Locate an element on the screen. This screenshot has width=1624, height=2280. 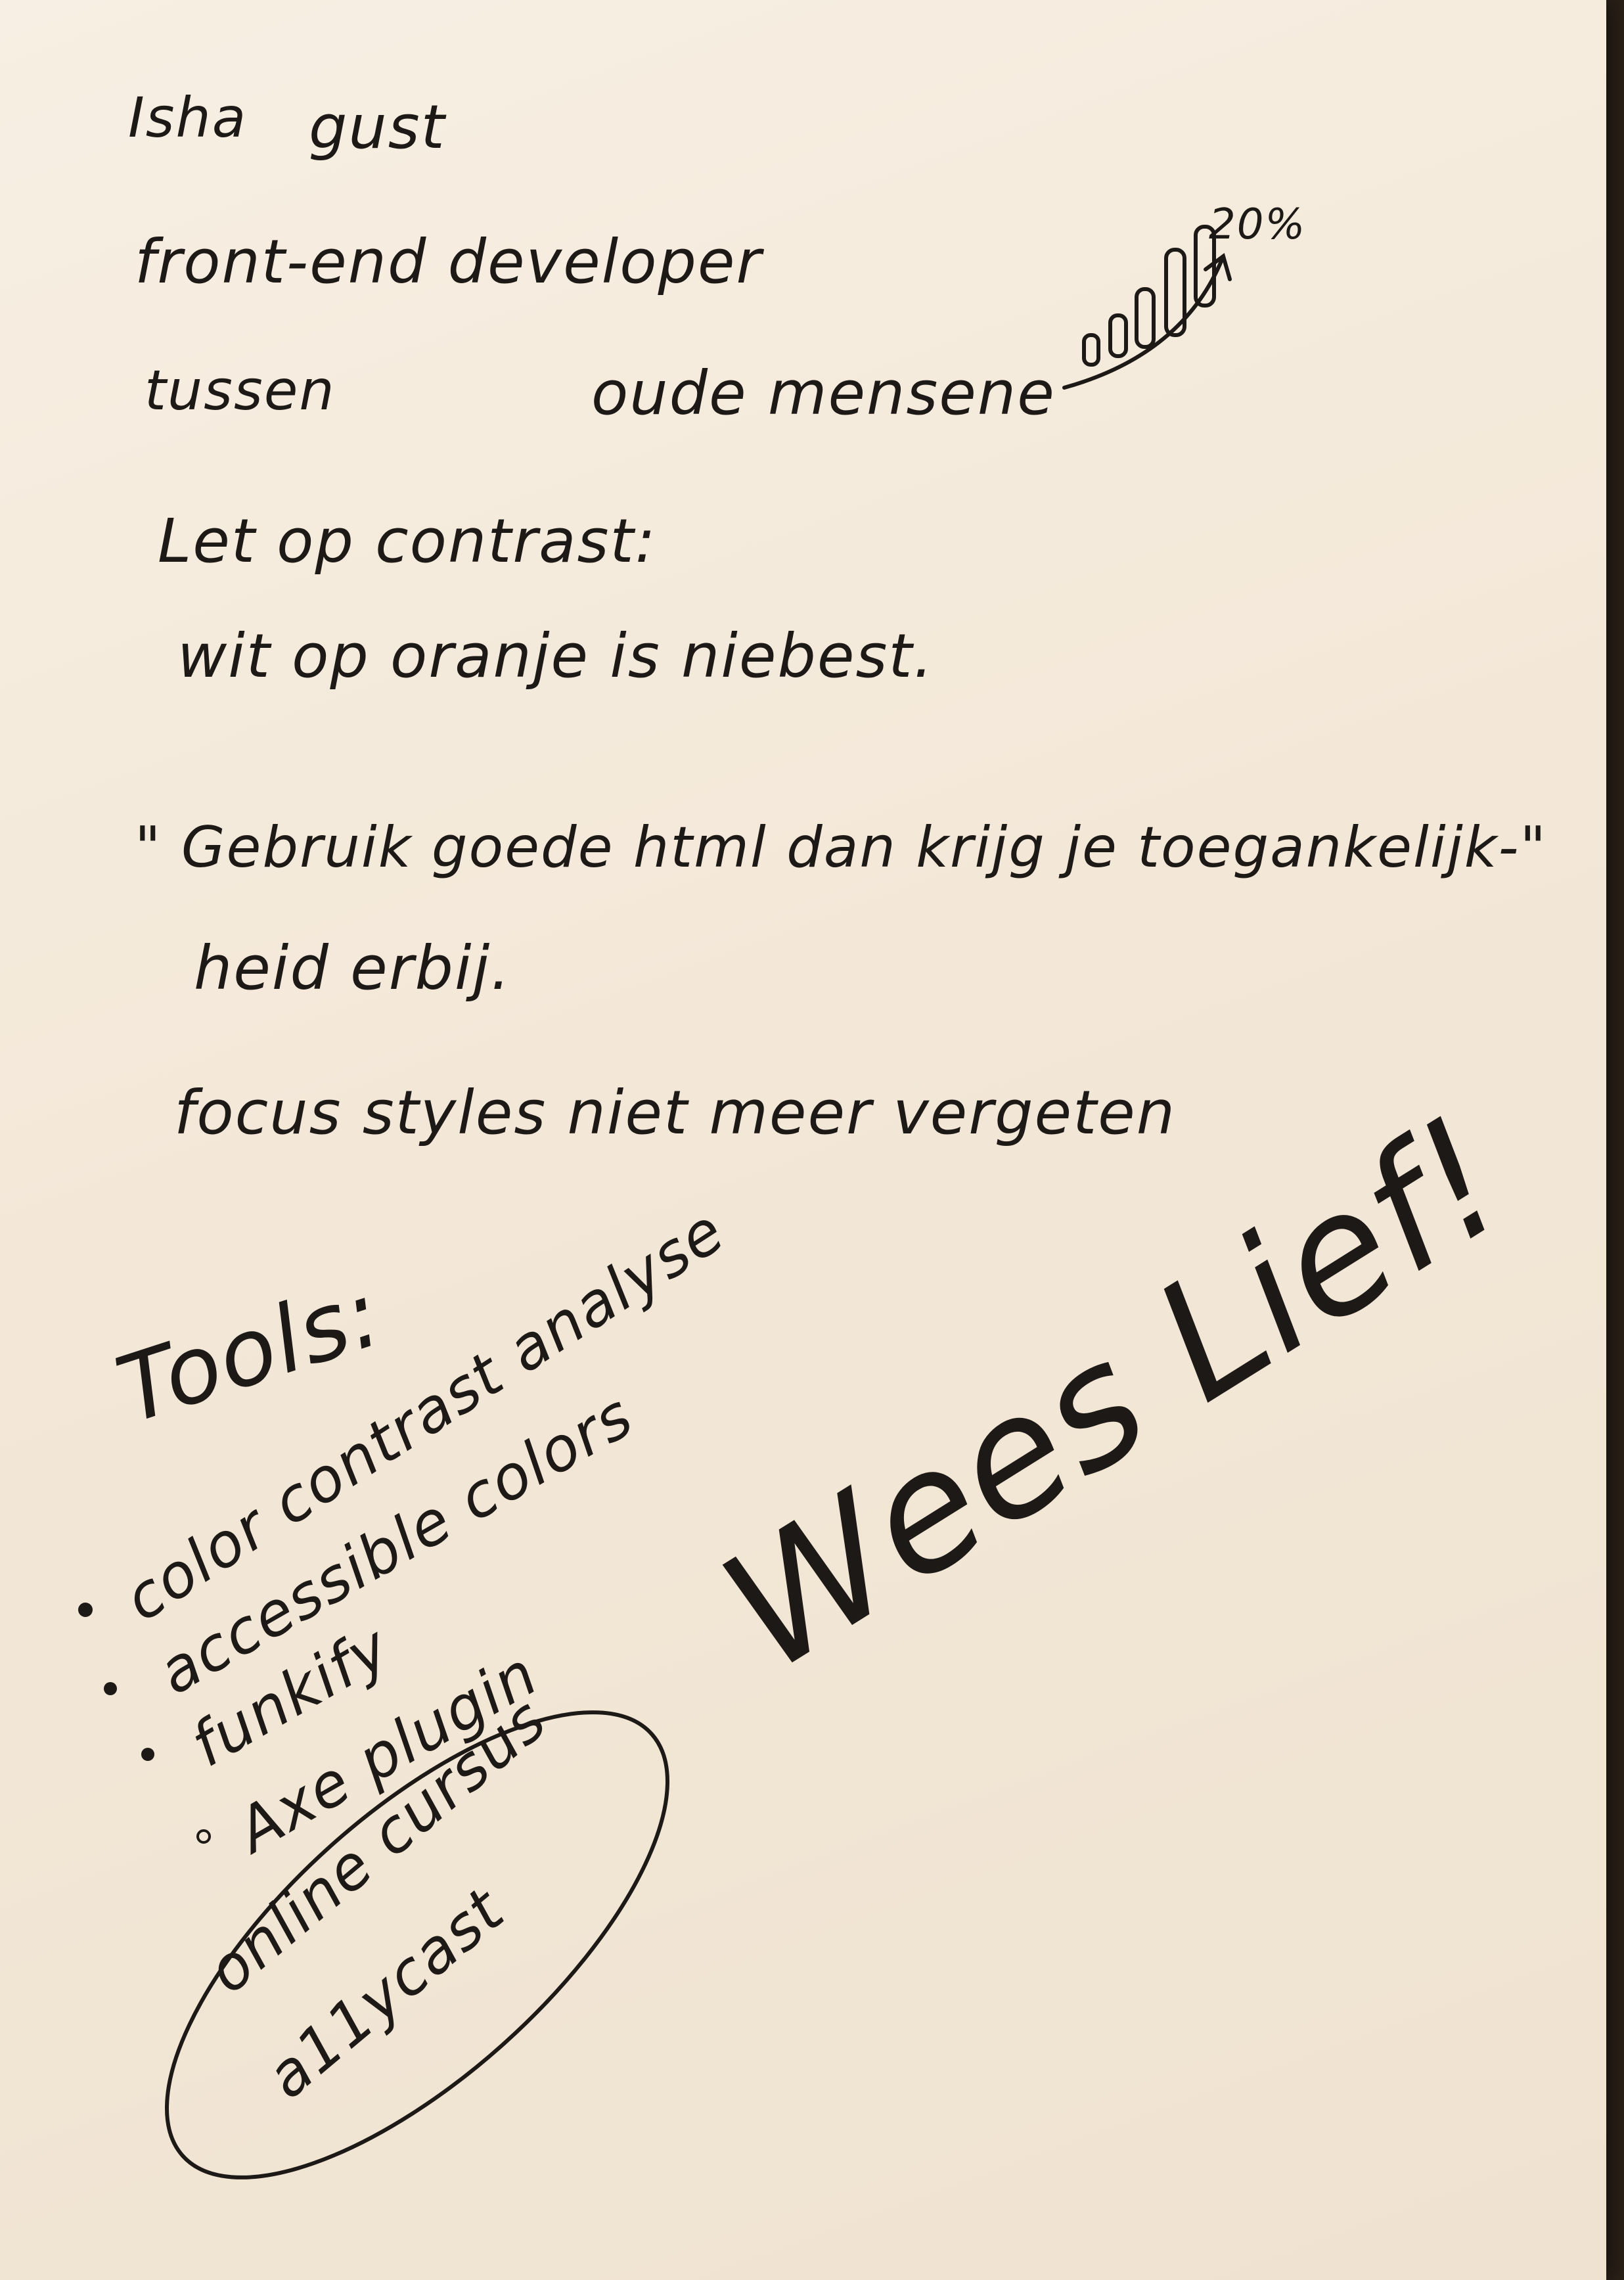
contrast-heading: Let op contrast: is located at coordinates (407, 541).